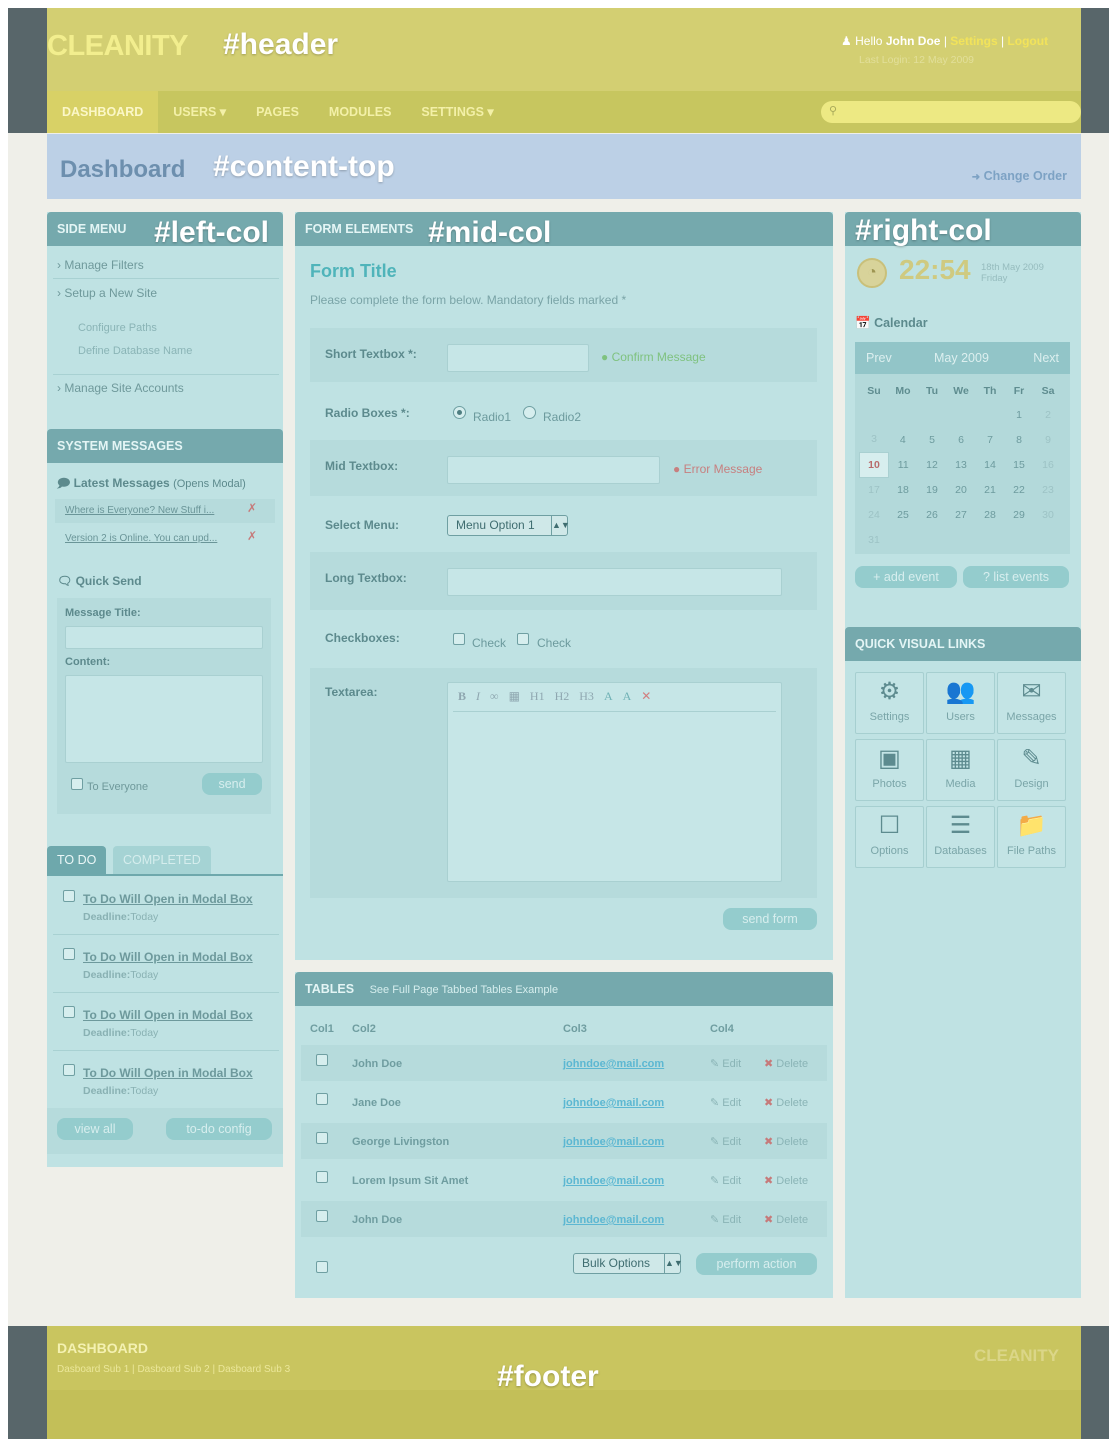 The height and width of the screenshot is (1439, 1117). Describe the element at coordinates (77, 784) in the screenshot. I see `to-everyone-checkbox` at that location.